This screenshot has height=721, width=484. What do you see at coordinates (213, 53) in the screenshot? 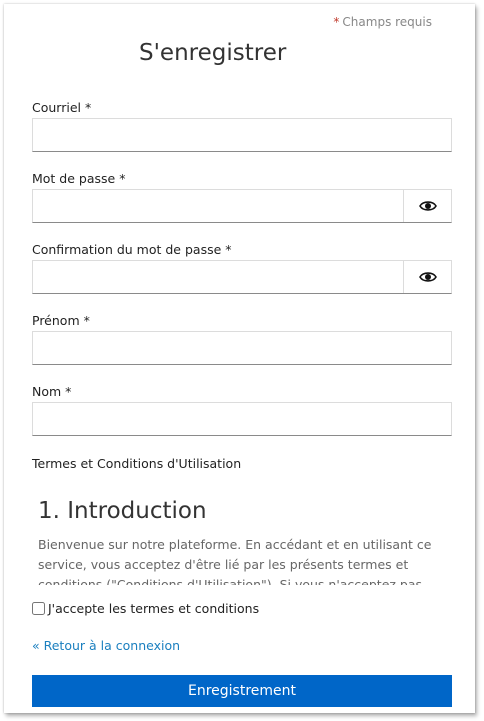
I see `page-title: S'enregistrer` at bounding box center [213, 53].